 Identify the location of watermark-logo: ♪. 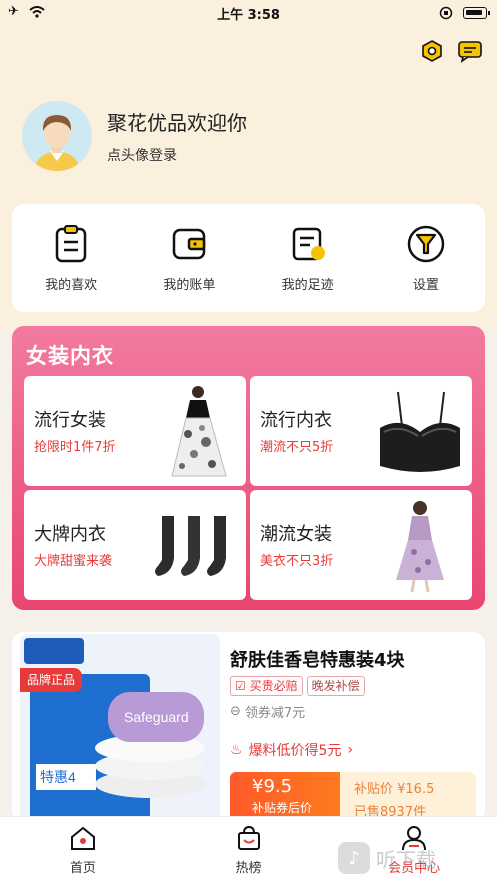
(354, 858).